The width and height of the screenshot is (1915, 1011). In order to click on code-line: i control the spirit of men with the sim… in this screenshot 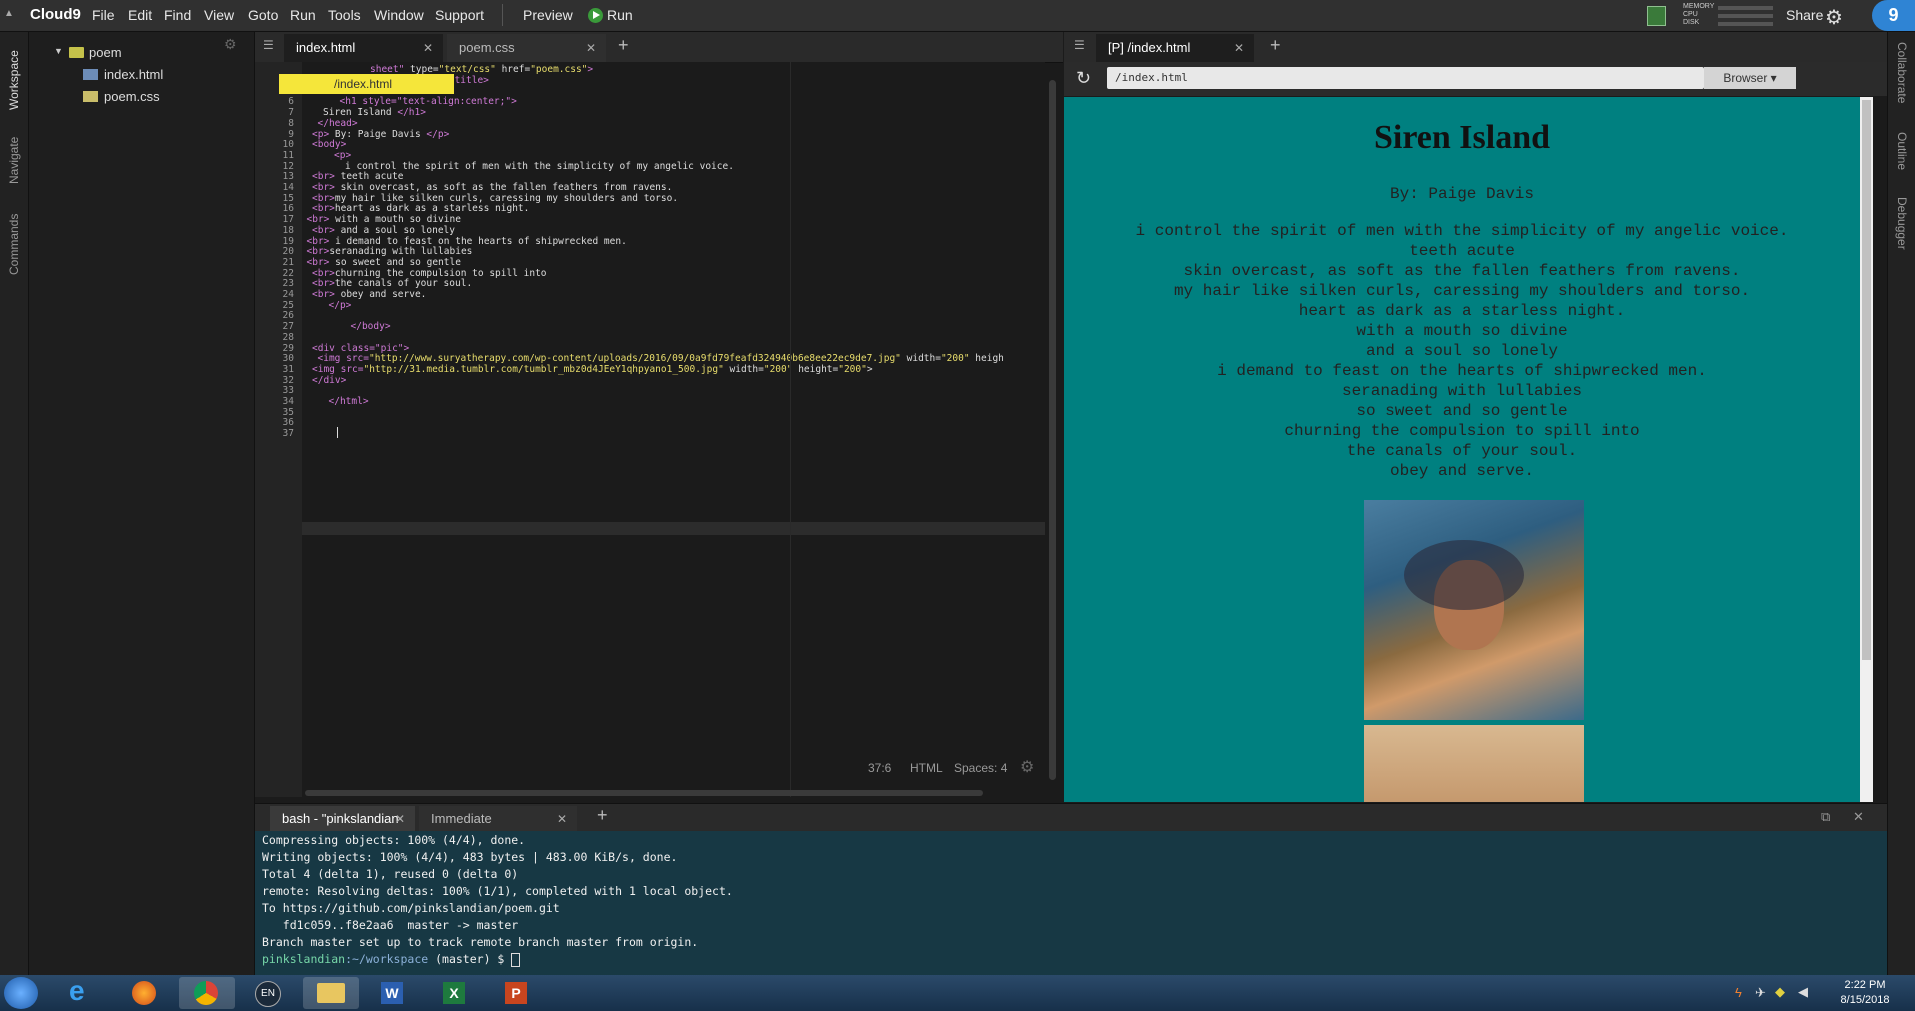, I will do `click(539, 166)`.